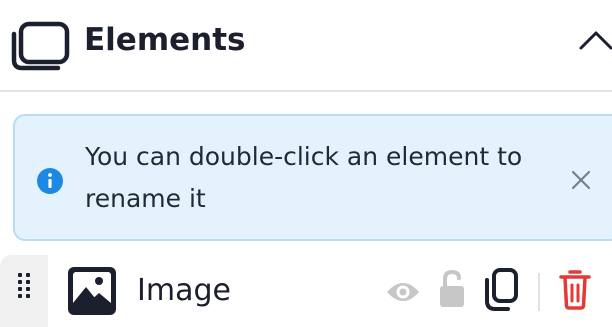 This screenshot has width=612, height=327. Describe the element at coordinates (40, 46) in the screenshot. I see `layers-icon` at that location.